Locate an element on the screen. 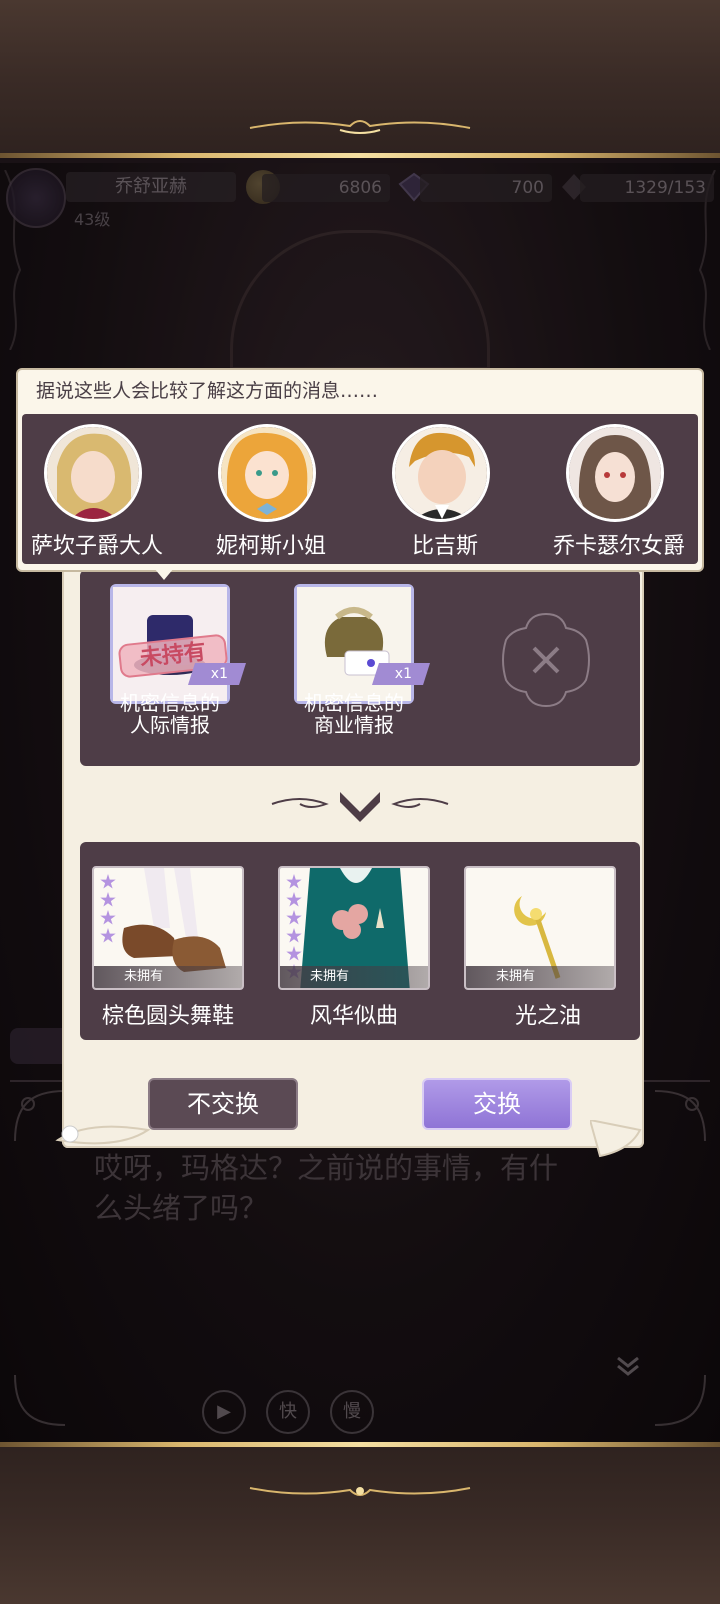  character-name: 萨坎子爵大人 is located at coordinates (96, 546).